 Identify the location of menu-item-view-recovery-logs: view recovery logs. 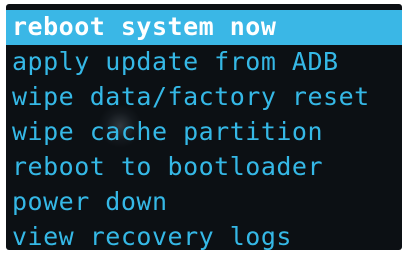
(204, 235).